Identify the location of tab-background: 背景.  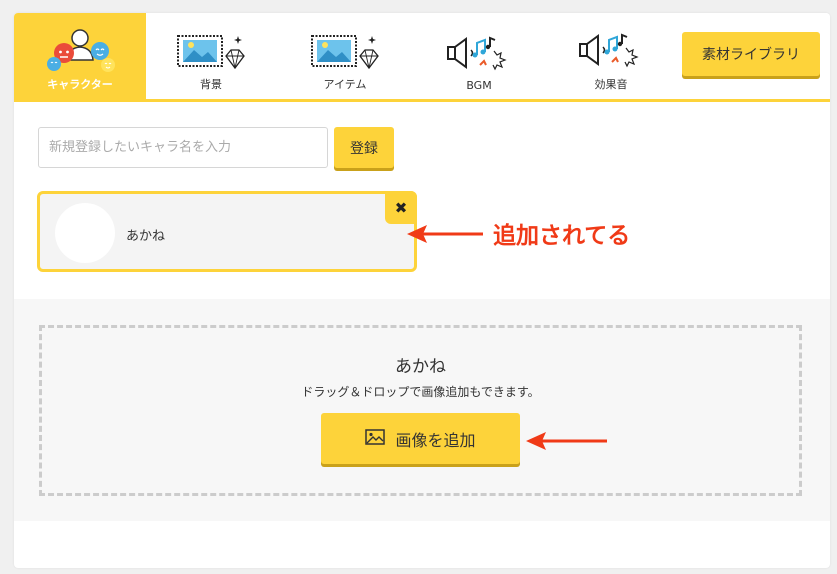
(211, 56).